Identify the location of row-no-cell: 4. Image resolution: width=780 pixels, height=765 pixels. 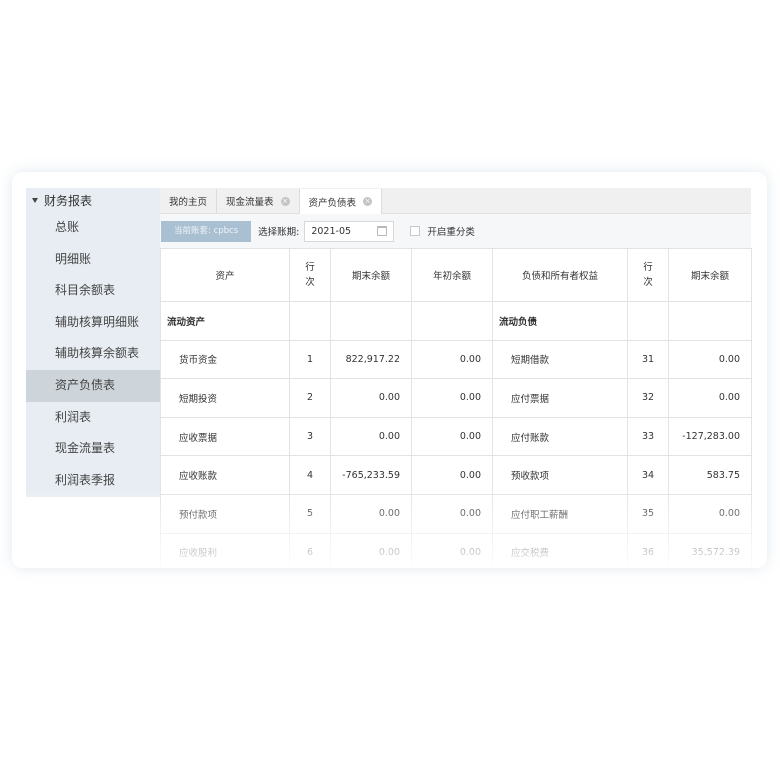
(310, 475).